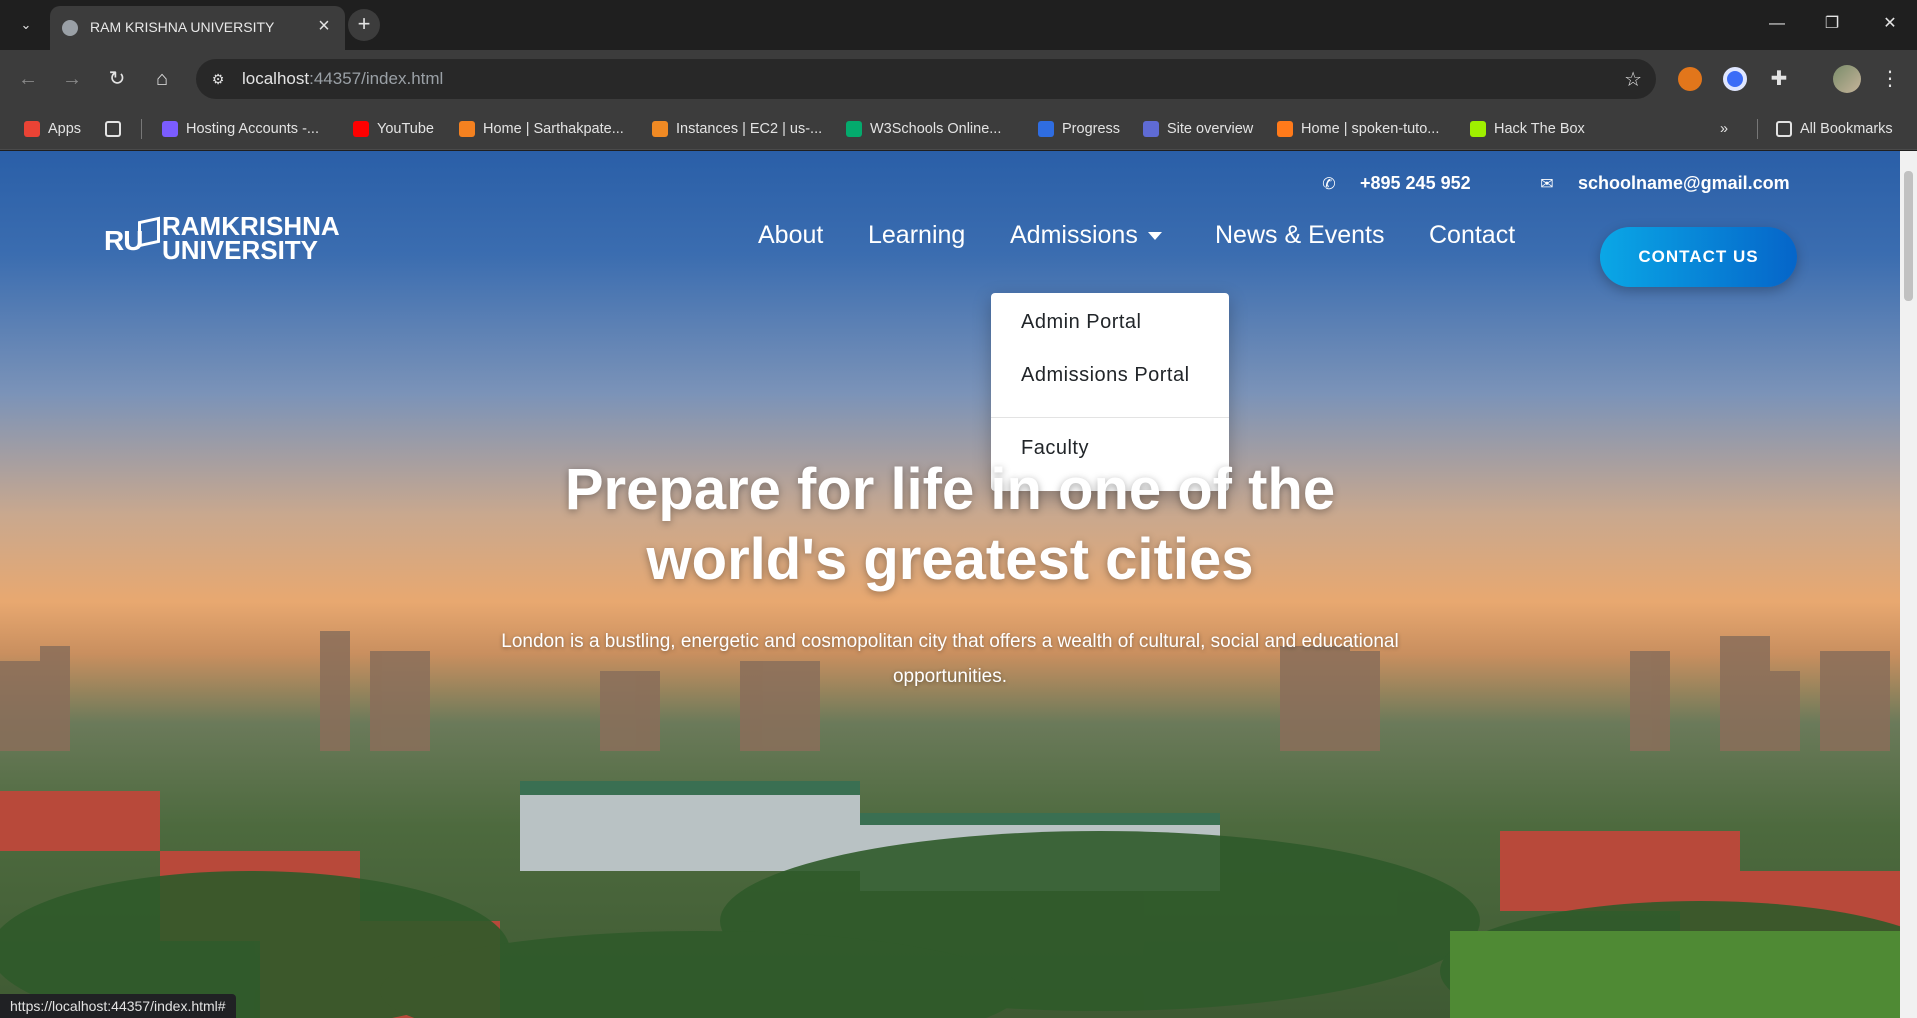 This screenshot has width=1917, height=1018. I want to click on hackthebox-cube-icon, so click(1478, 129).